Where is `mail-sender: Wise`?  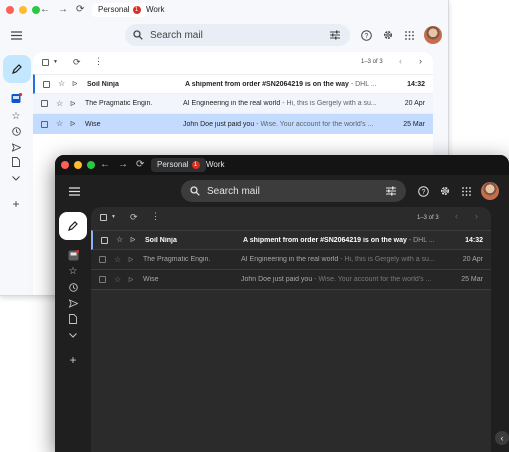 mail-sender: Wise is located at coordinates (151, 279).